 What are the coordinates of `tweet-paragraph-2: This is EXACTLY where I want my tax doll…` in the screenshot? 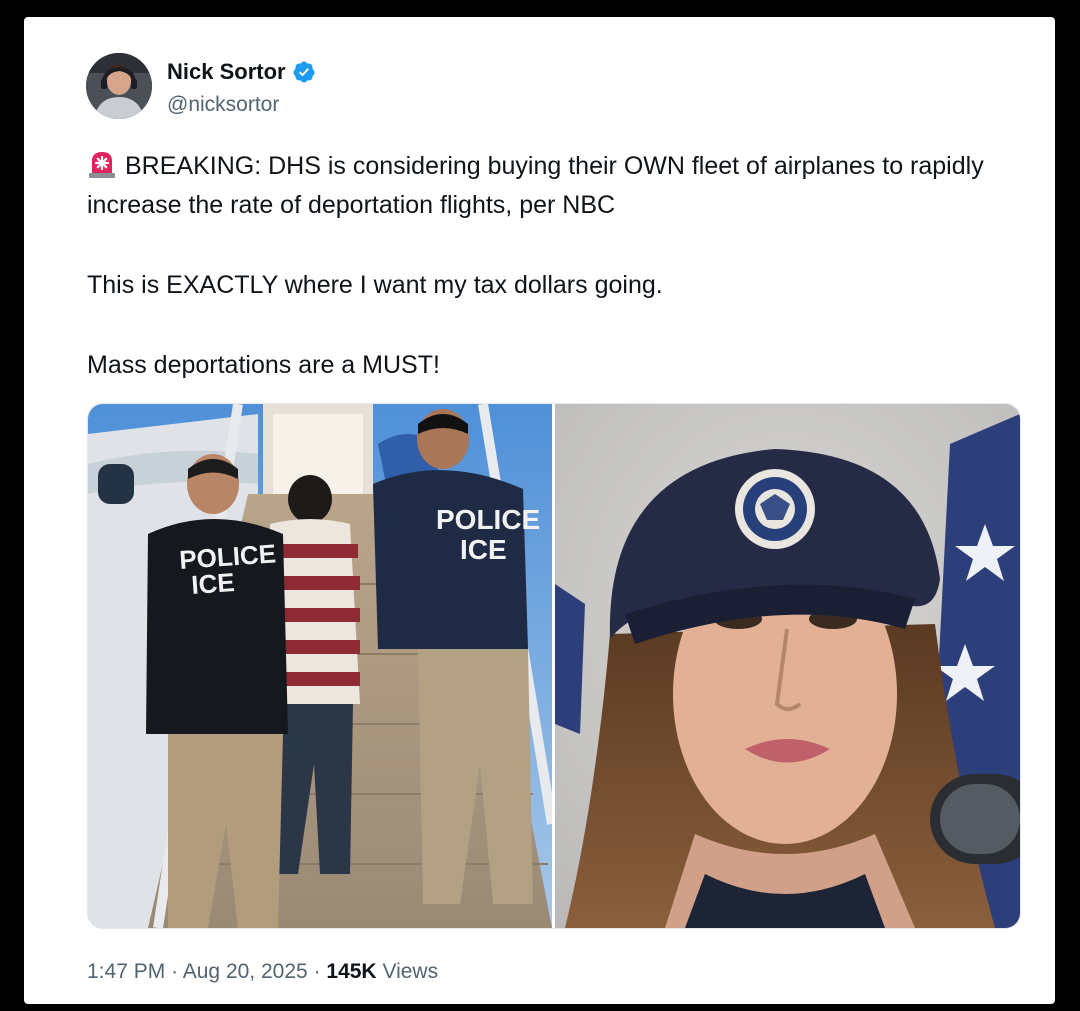 It's located at (375, 285).